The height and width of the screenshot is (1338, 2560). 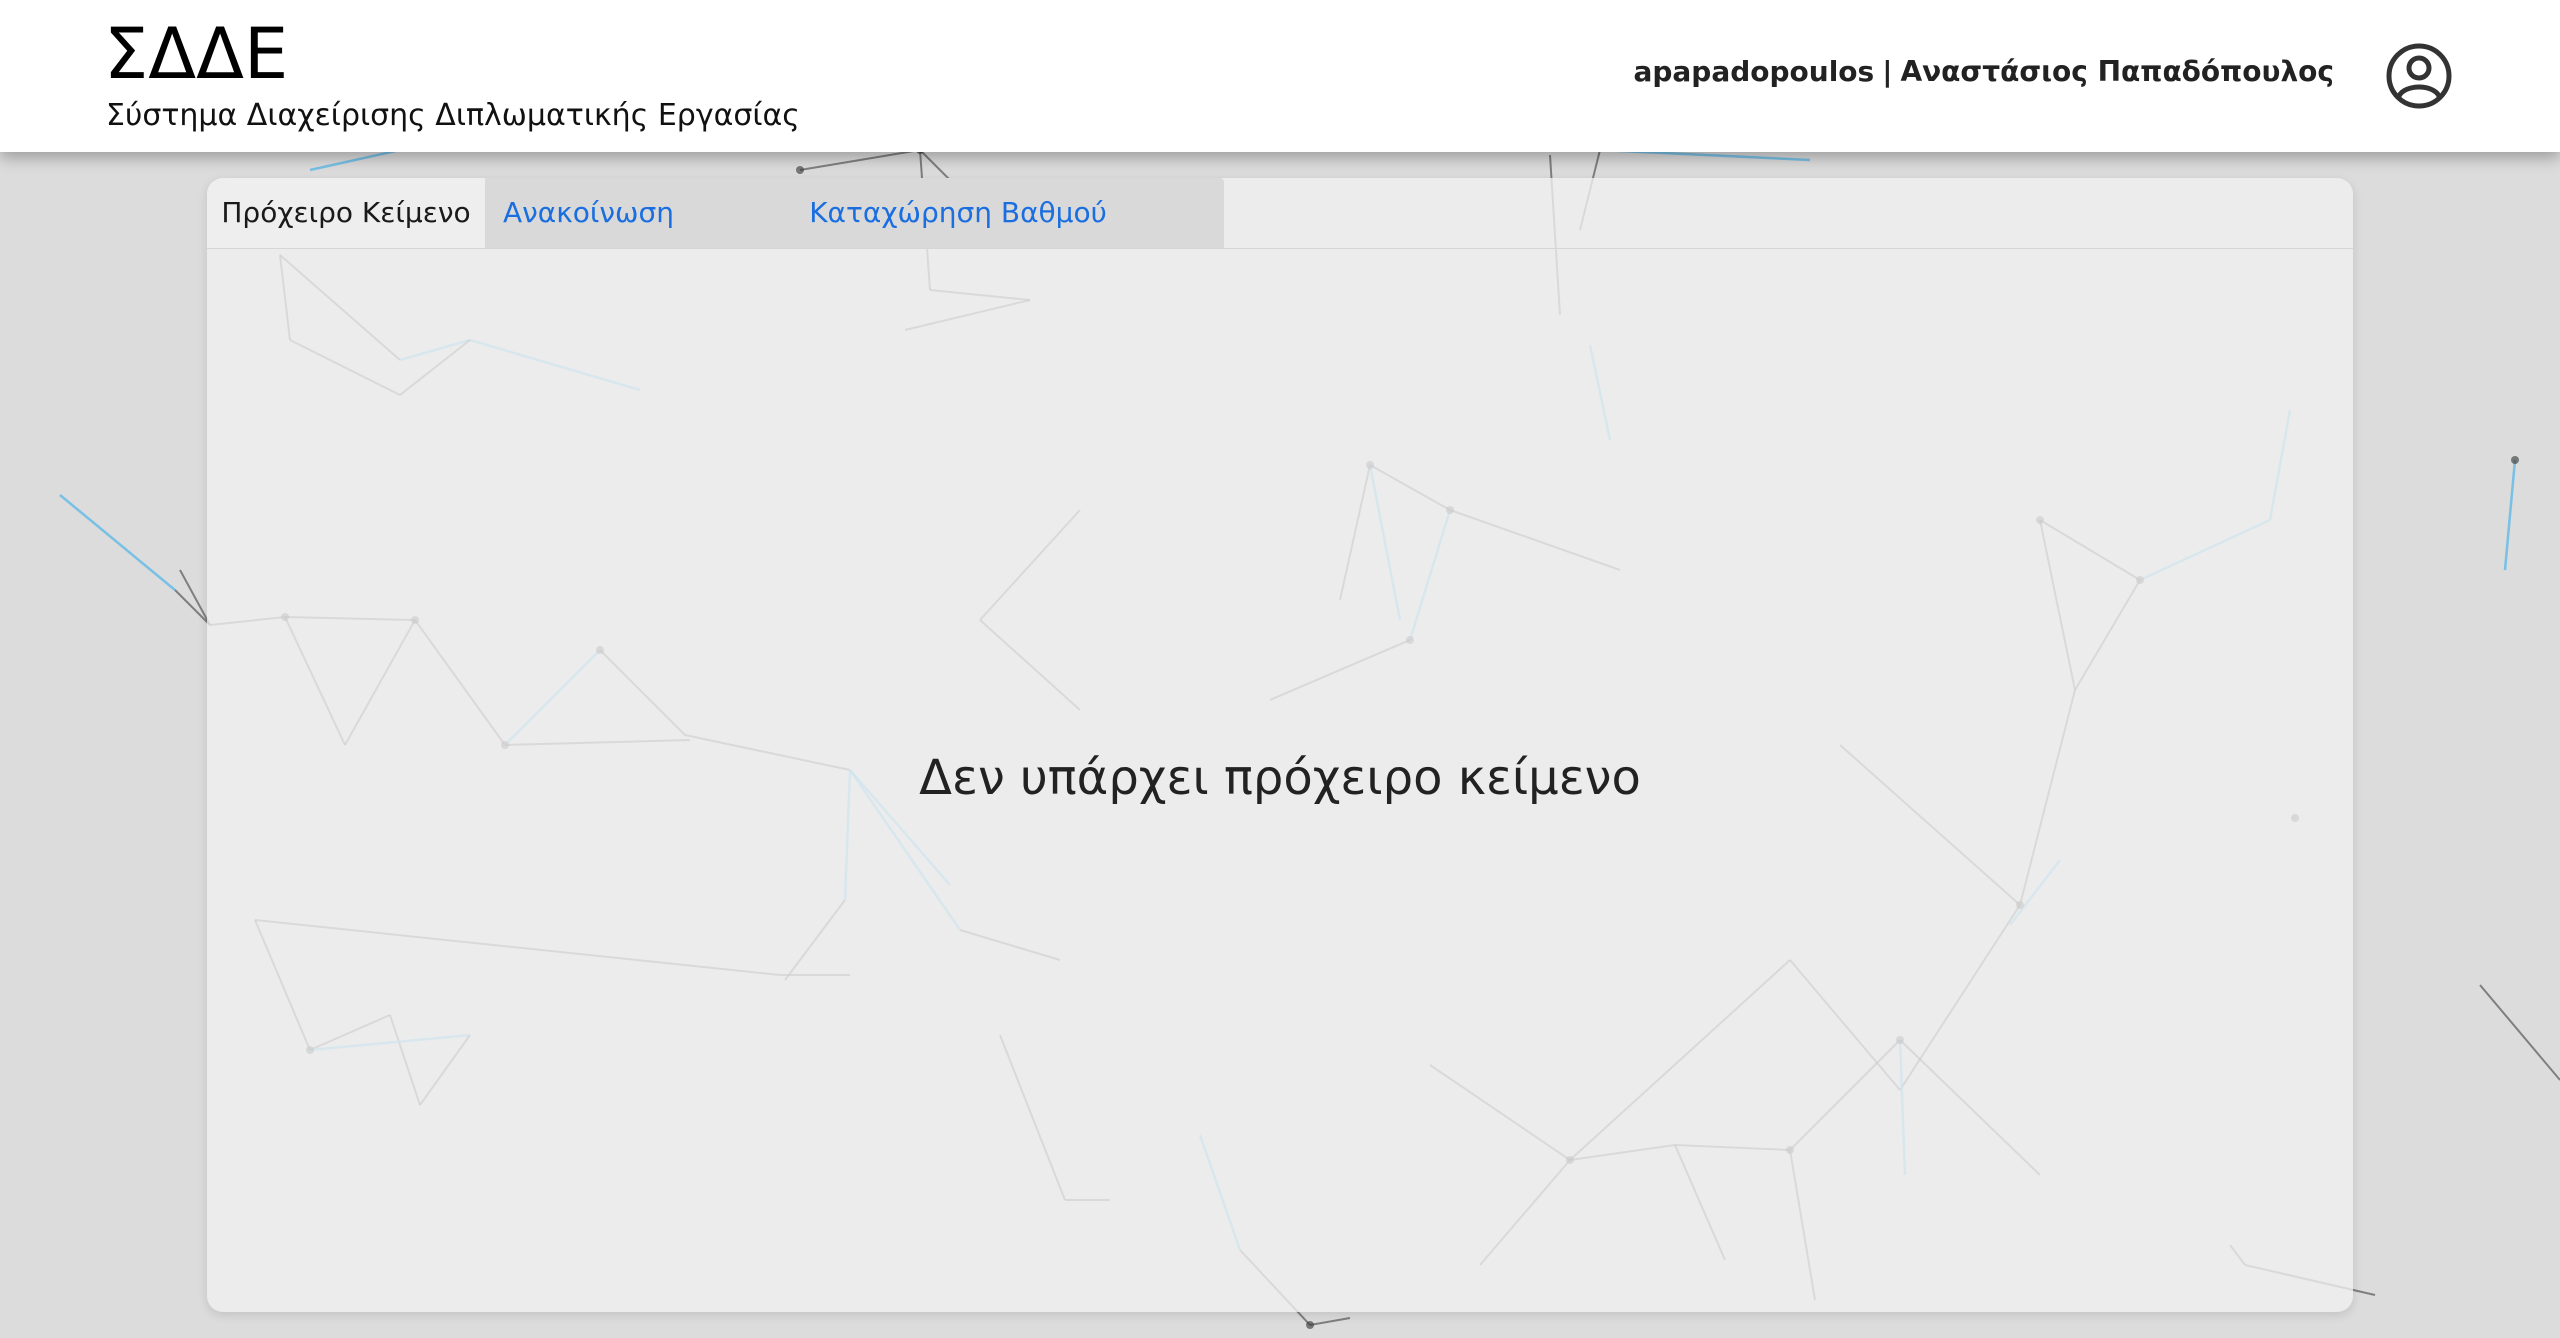 I want to click on user-info: apapadopoulos | Αναστάσιος Παπαδόπουλος, so click(x=1983, y=72).